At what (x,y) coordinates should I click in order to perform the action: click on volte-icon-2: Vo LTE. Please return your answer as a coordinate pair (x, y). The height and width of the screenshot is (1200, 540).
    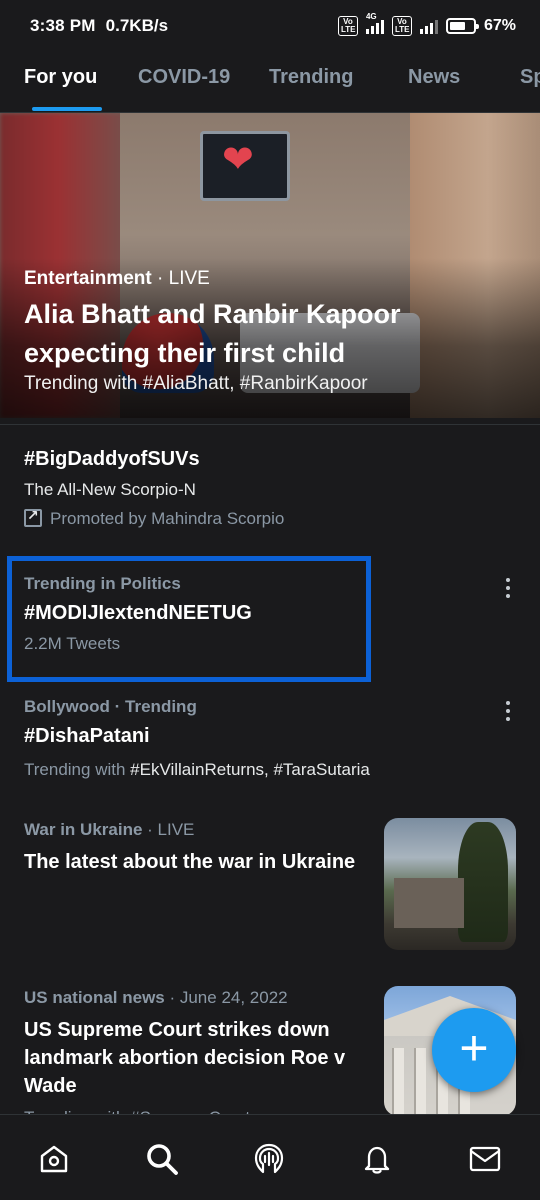
    Looking at the image, I should click on (401, 26).